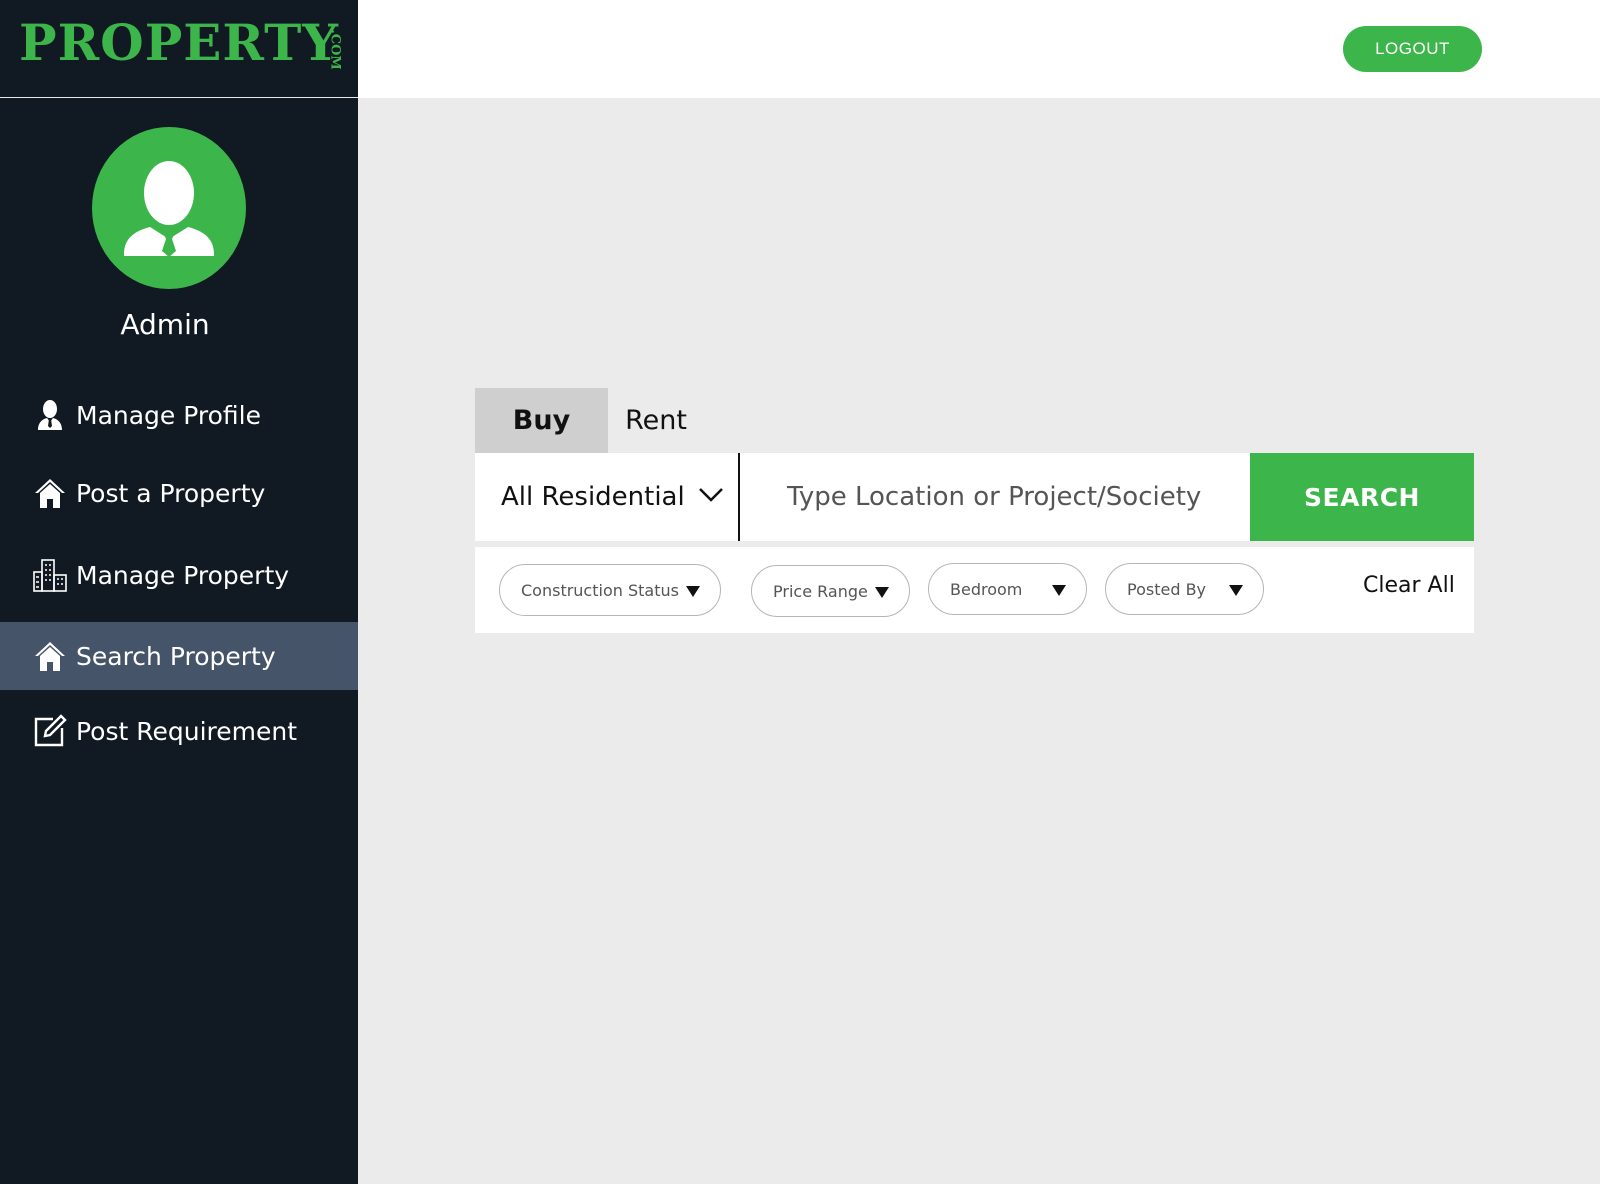  I want to click on logo: PROPERTY .COM, so click(179, 49).